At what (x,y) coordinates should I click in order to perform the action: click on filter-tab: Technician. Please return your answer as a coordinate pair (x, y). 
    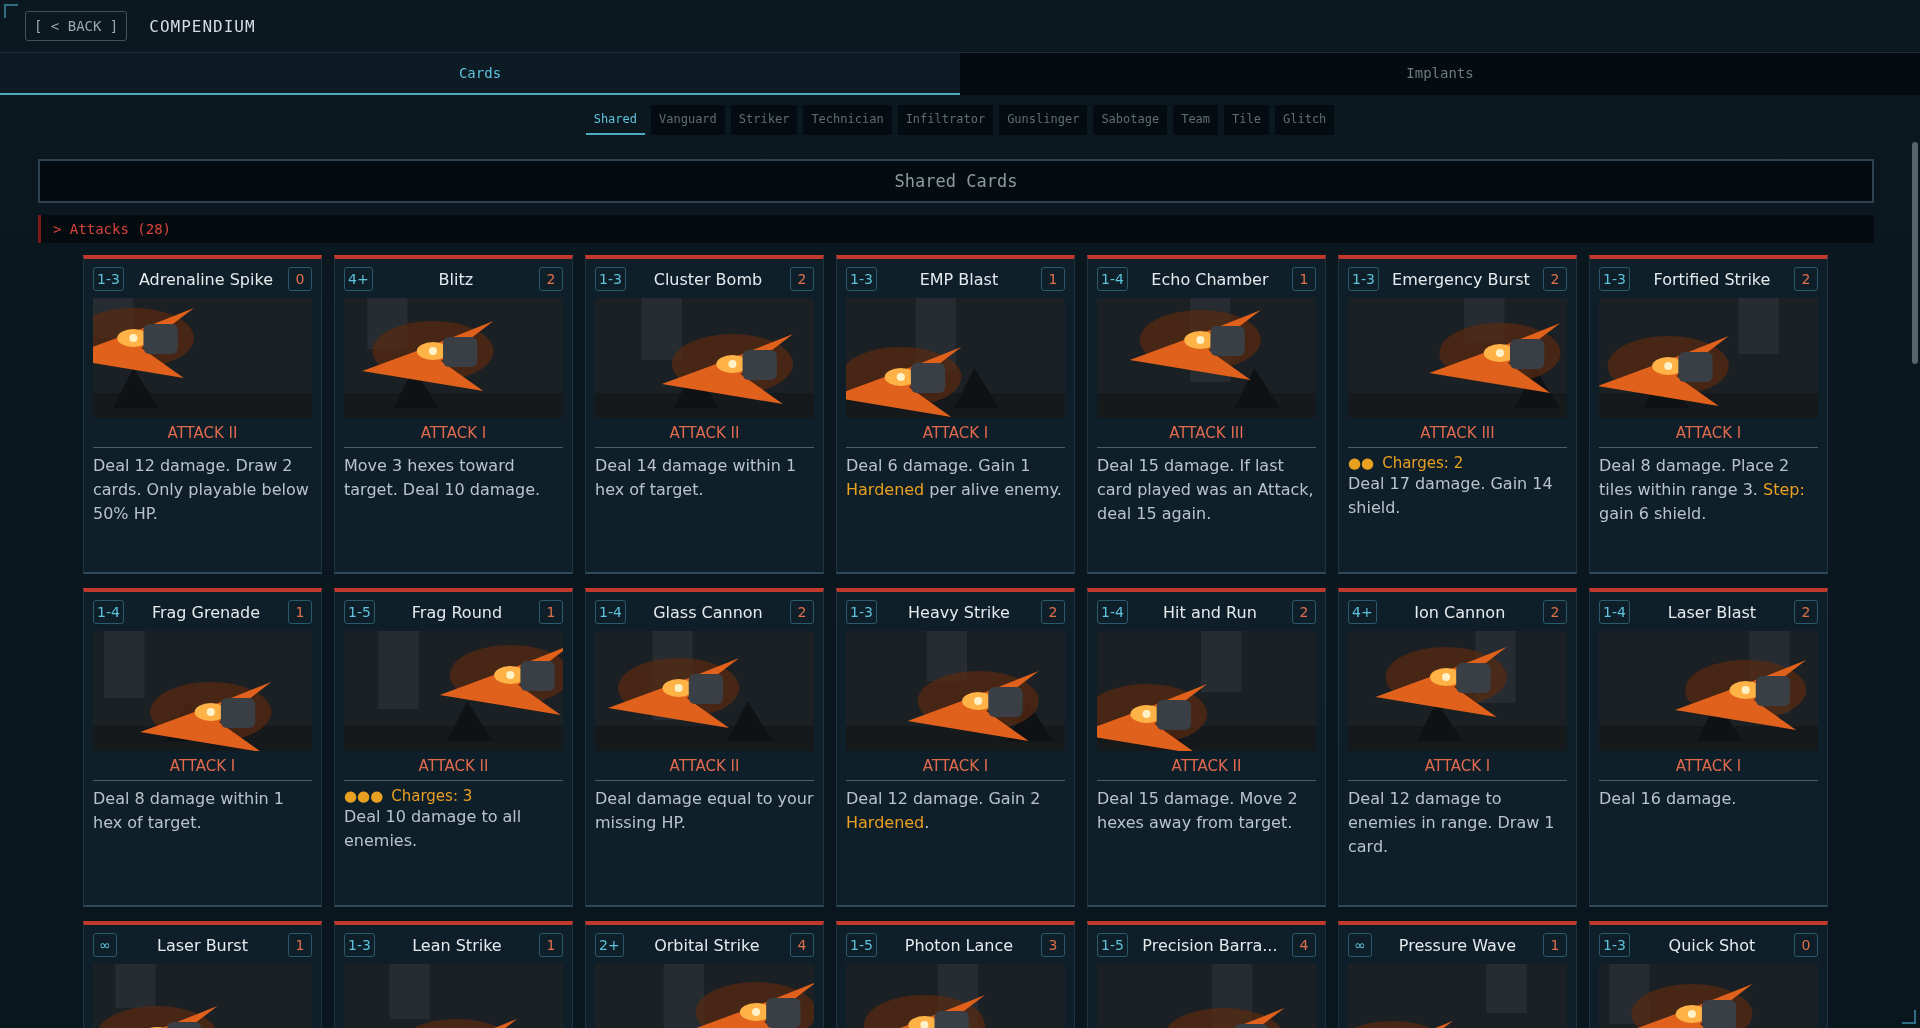
    Looking at the image, I should click on (847, 120).